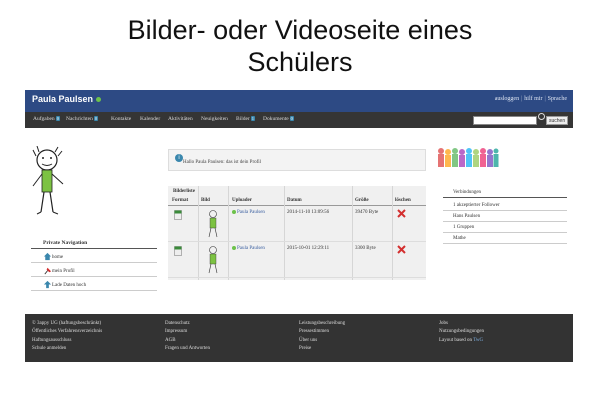 Image resolution: width=600 pixels, height=400 pixels. What do you see at coordinates (308, 248) in the screenshot?
I see `date-cell: 2015-10-01 12:29:11` at bounding box center [308, 248].